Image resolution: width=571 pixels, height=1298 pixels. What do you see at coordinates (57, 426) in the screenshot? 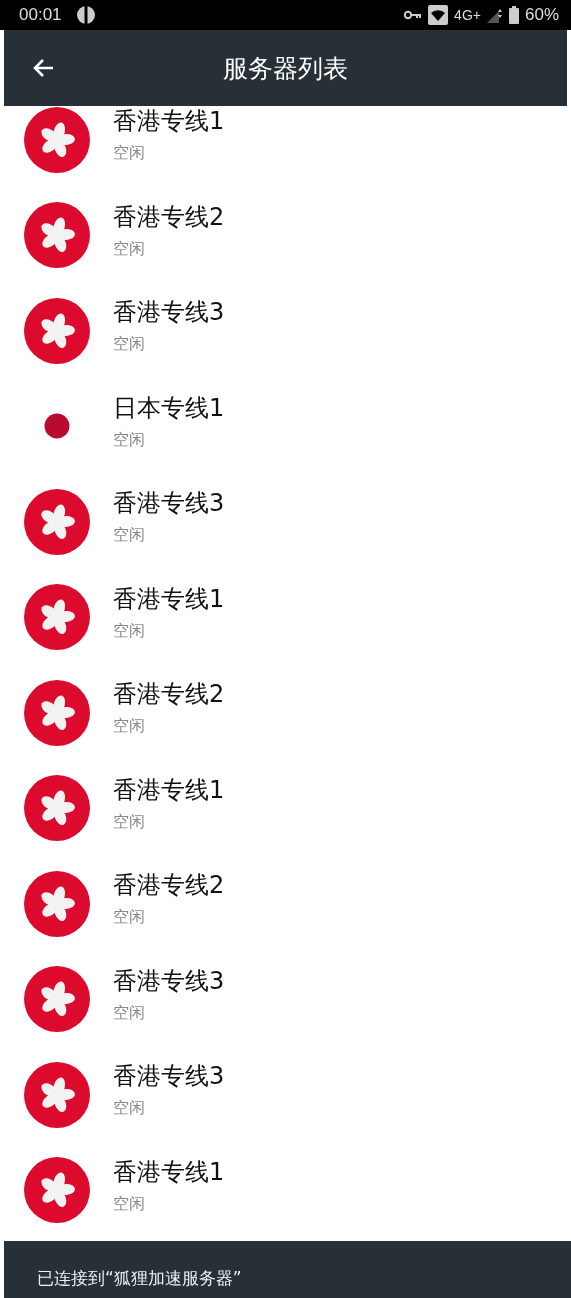
I see `dot-flag-icon` at bounding box center [57, 426].